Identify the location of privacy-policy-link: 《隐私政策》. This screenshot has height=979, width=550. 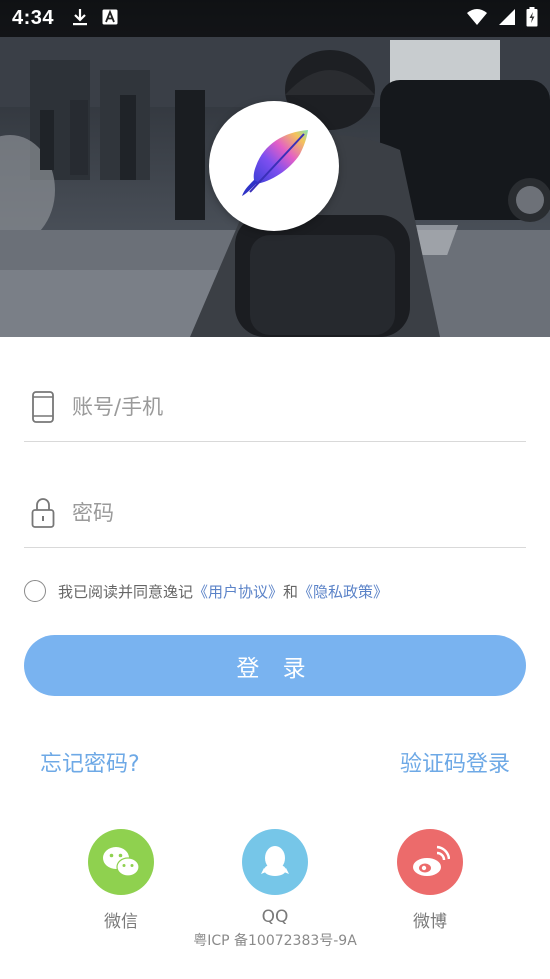
(343, 591).